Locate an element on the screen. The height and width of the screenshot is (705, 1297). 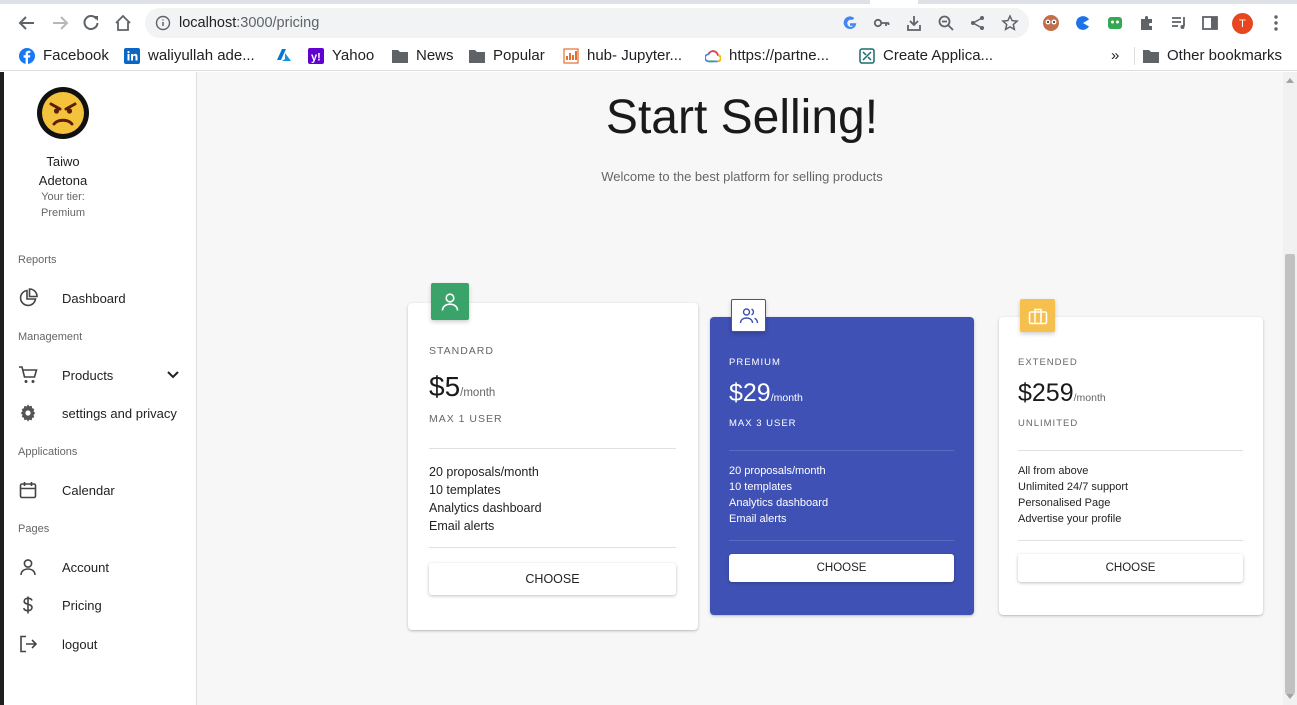
linkedin-icon is located at coordinates (132, 55).